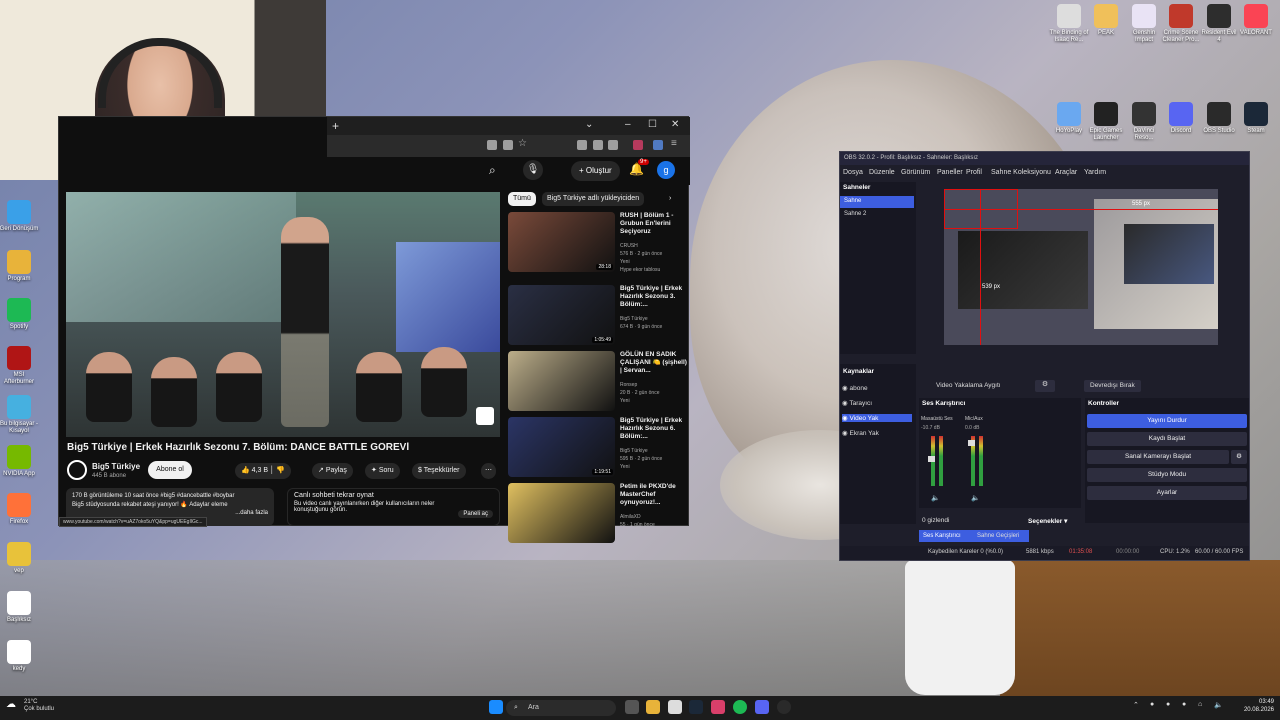 The width and height of the screenshot is (1280, 720). Describe the element at coordinates (170, 470) in the screenshot. I see `subscribe-button: Abone ol` at that location.